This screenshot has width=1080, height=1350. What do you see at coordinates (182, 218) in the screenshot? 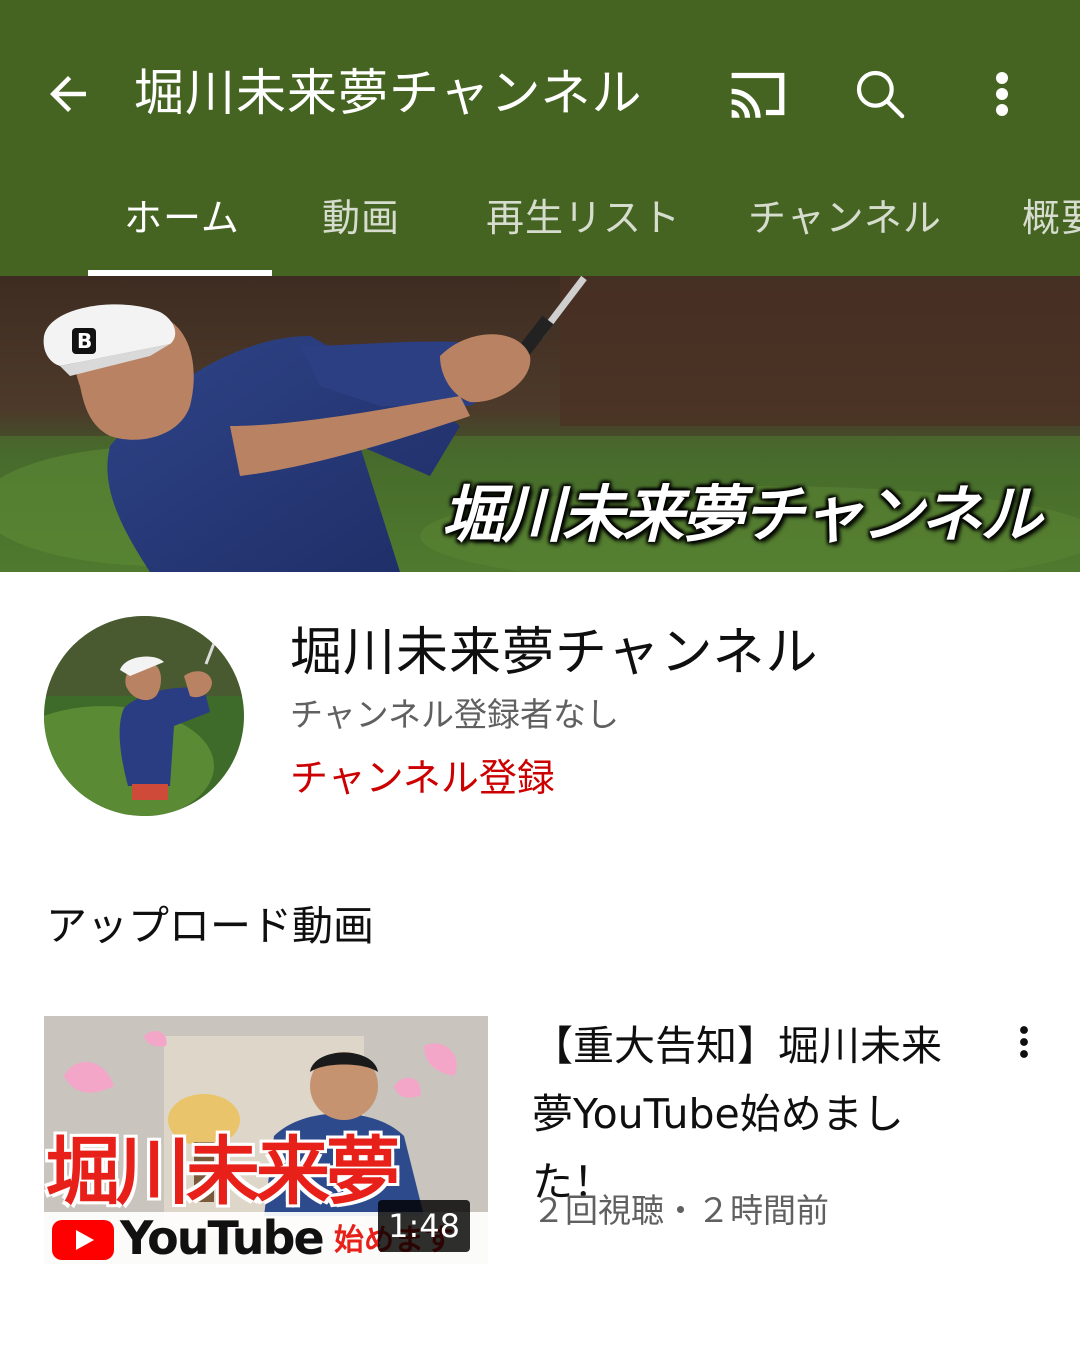
I see `tab-home: ホーム` at bounding box center [182, 218].